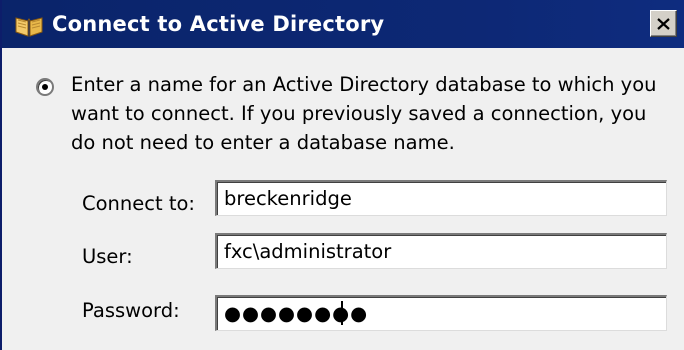  I want to click on title-bar: Connect to Active Directory, so click(343, 24).